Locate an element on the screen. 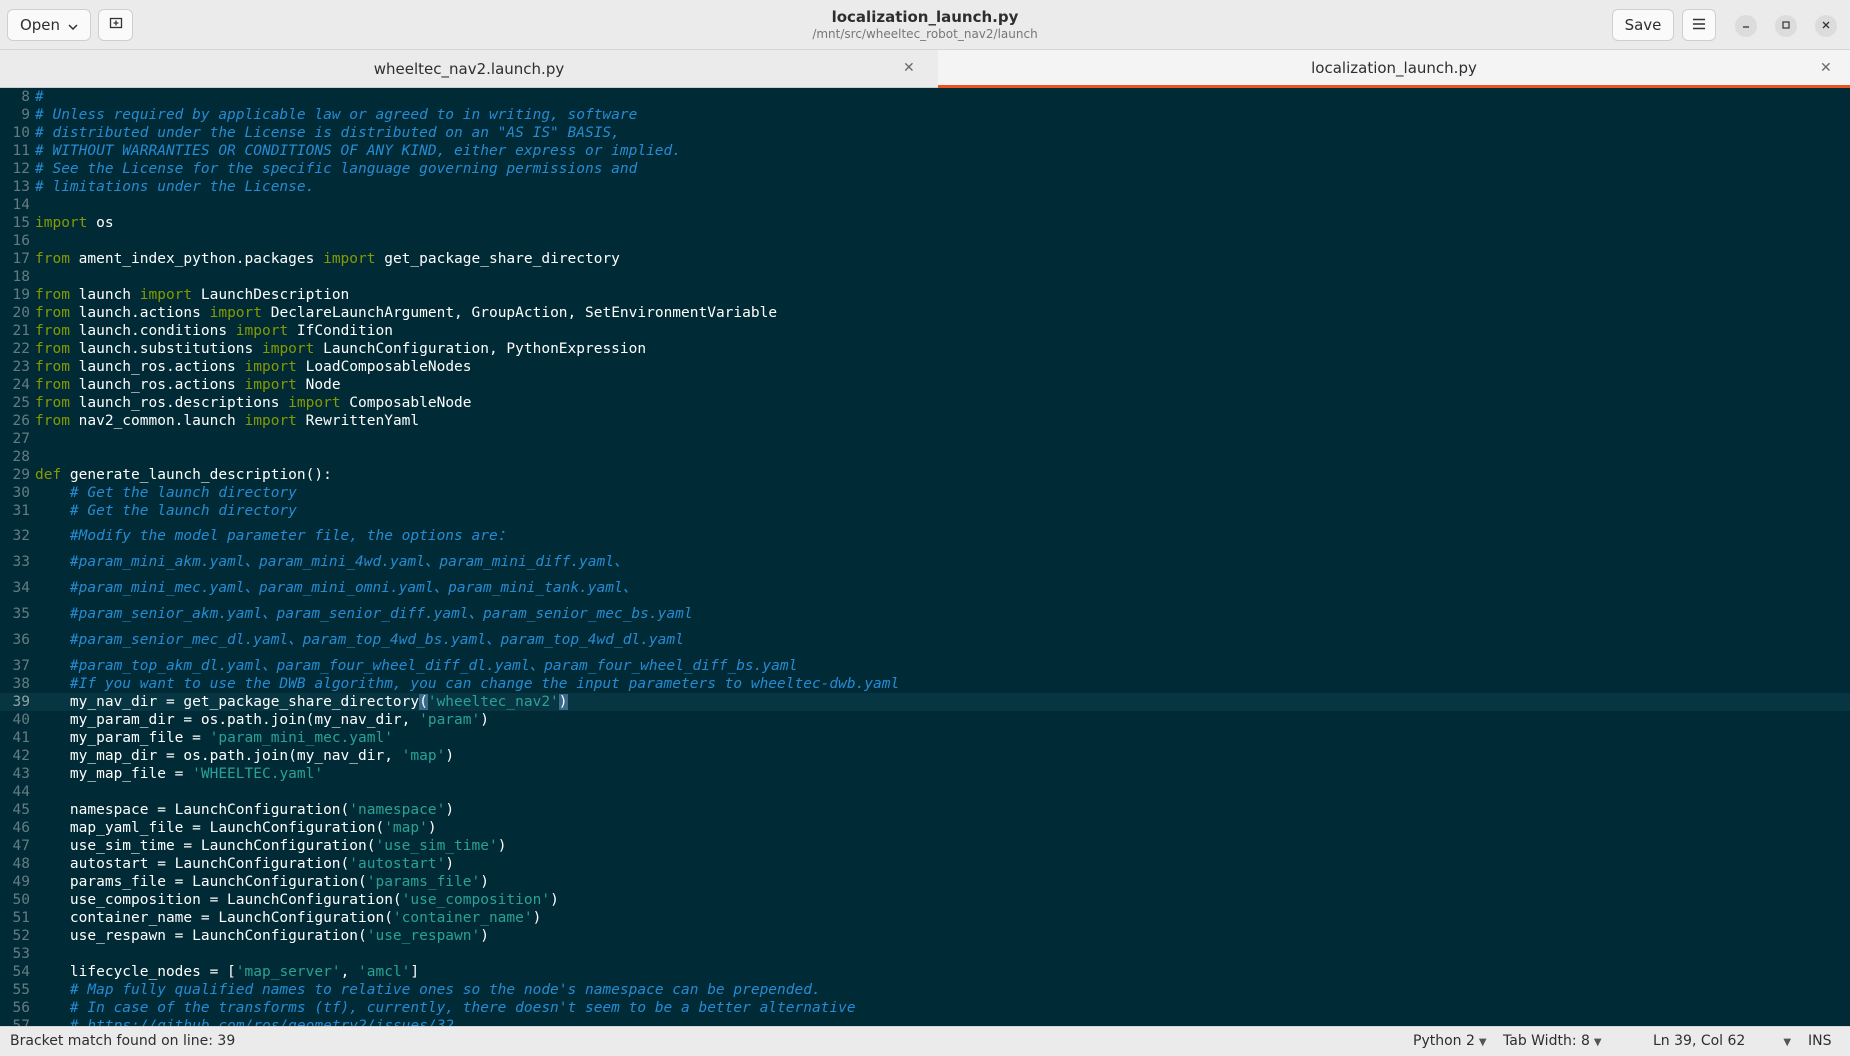 Image resolution: width=1850 pixels, height=1056 pixels. code-line: 24 from launch_ros.actions import Node is located at coordinates (925, 385).